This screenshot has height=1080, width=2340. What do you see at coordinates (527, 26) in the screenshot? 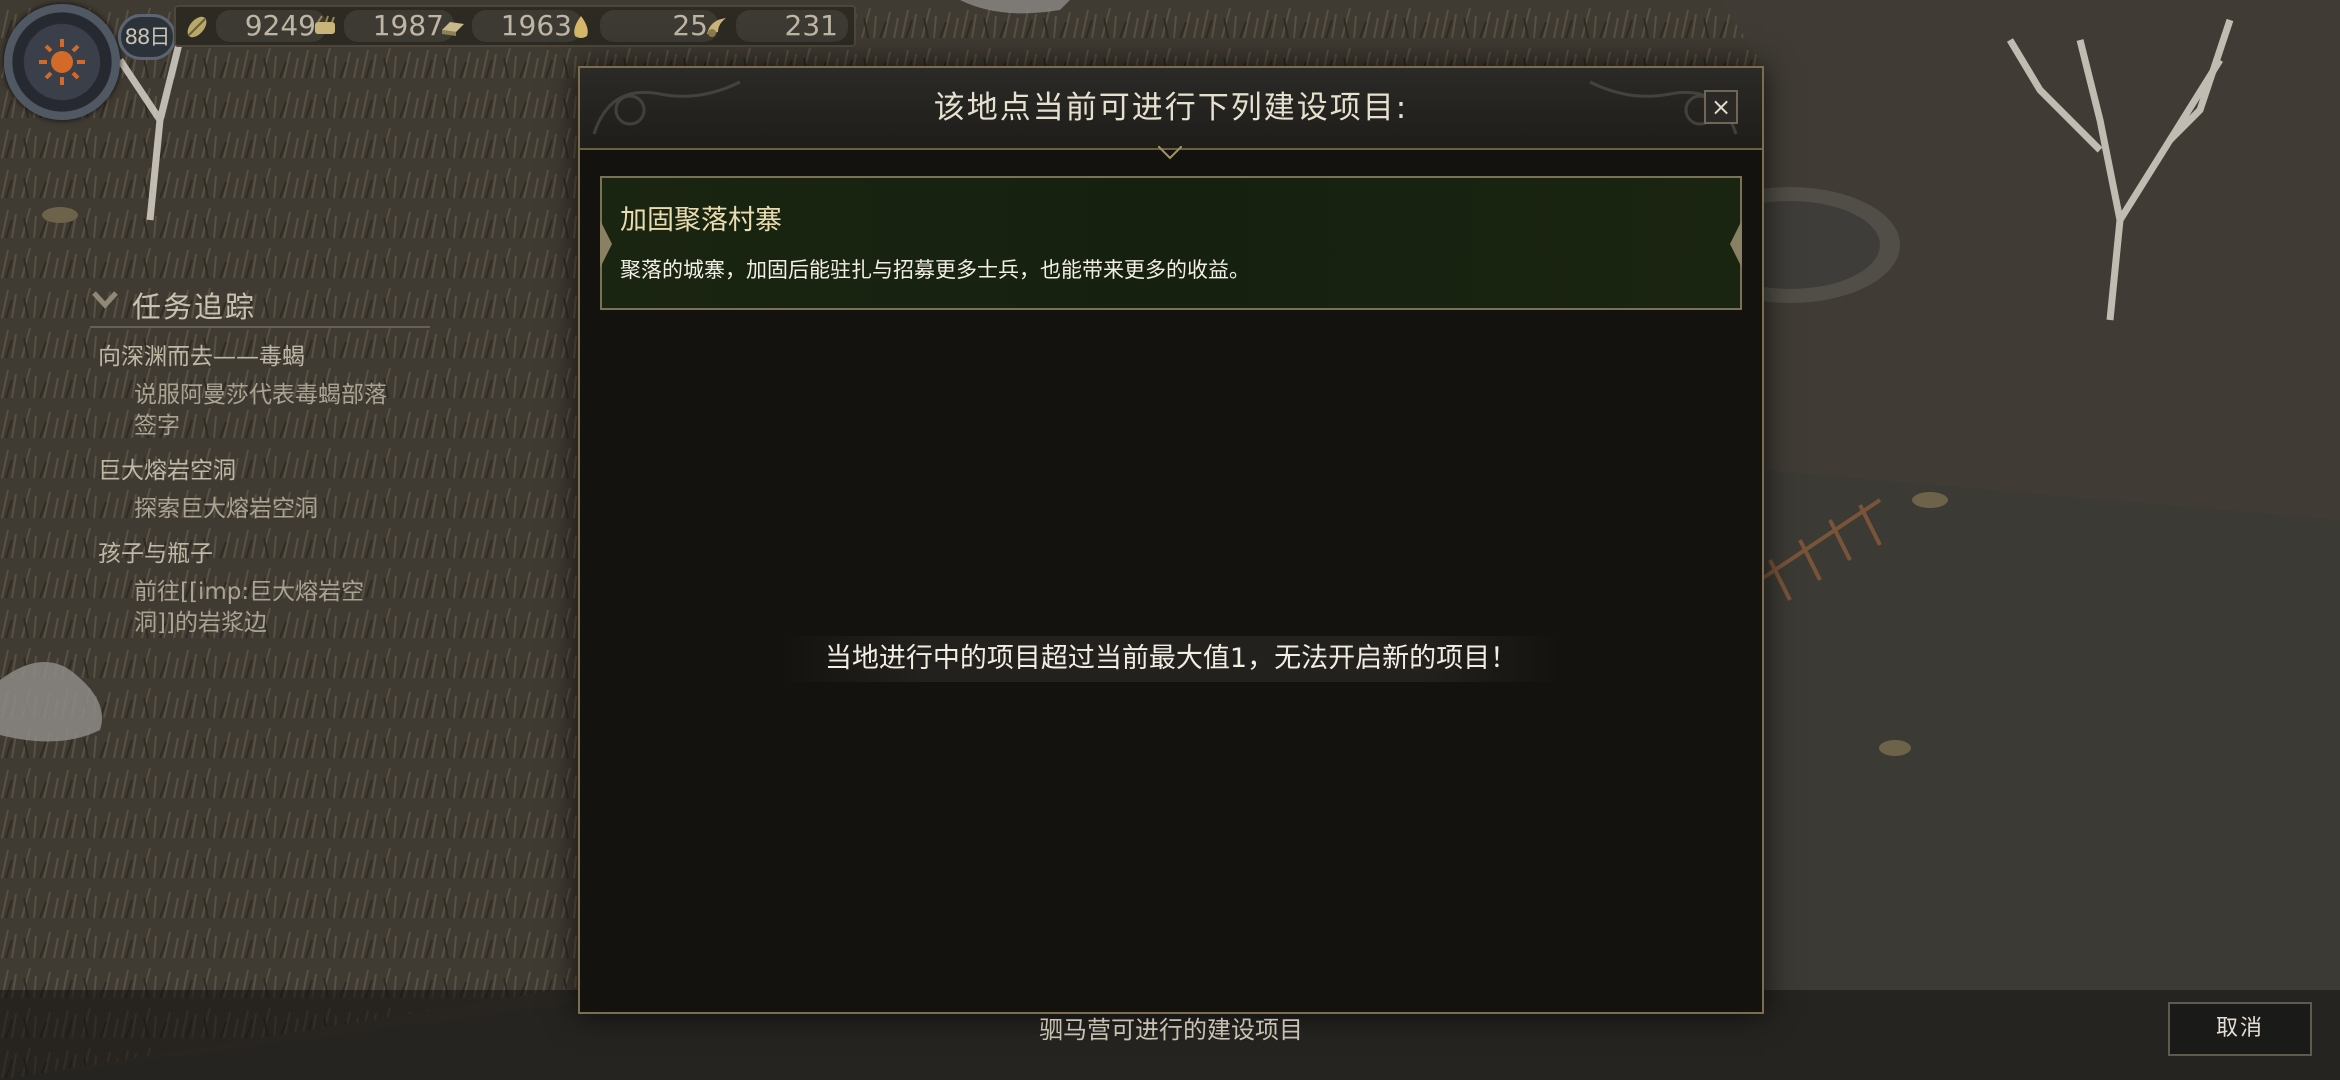
I see `resource-iron-value: 1963` at bounding box center [527, 26].